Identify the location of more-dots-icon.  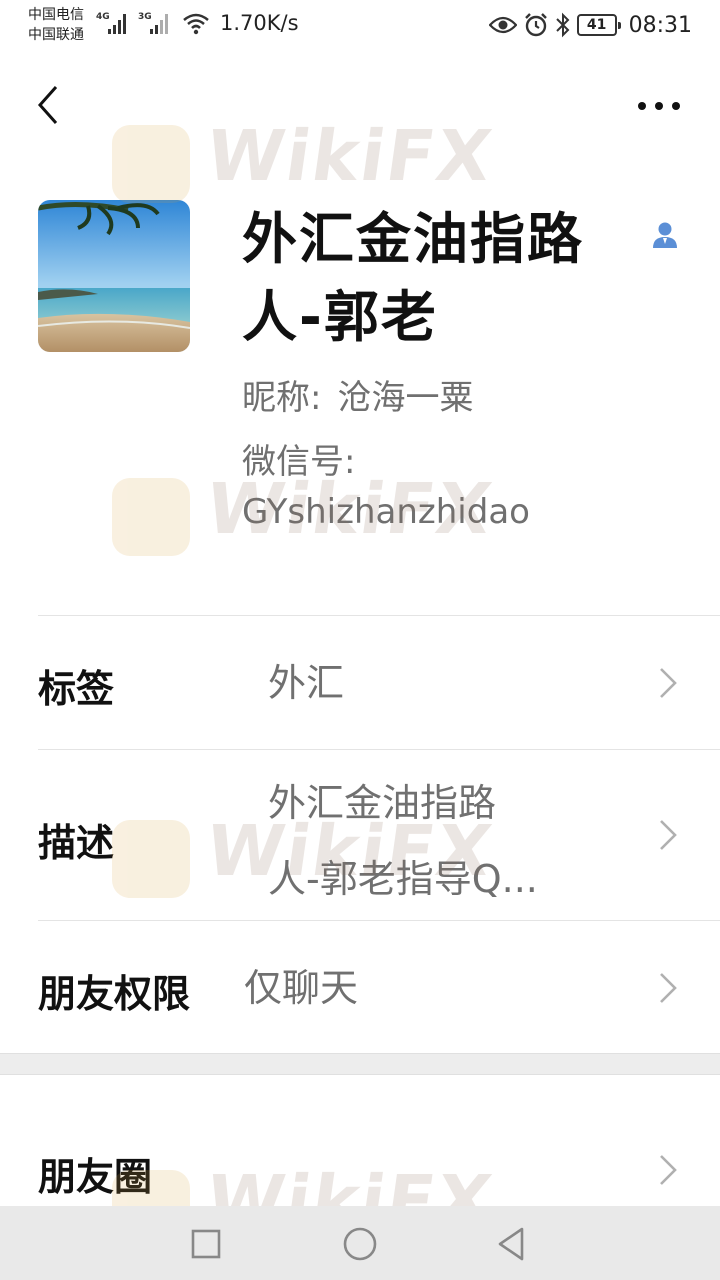
(659, 106).